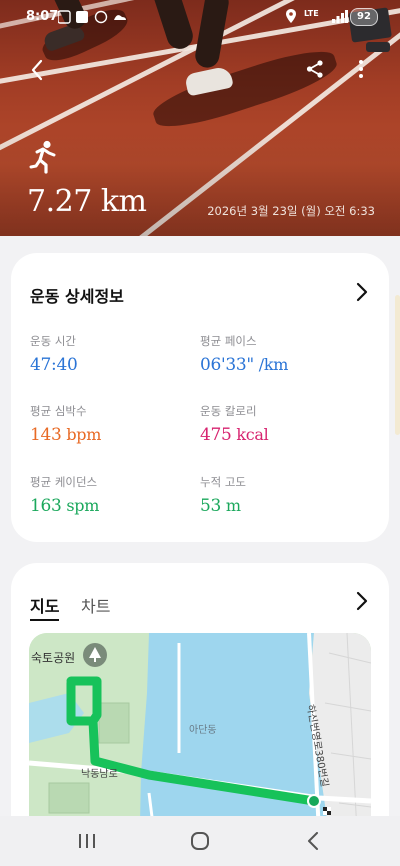 This screenshot has height=866, width=400. What do you see at coordinates (45, 607) in the screenshot?
I see `tab-map: 지도` at bounding box center [45, 607].